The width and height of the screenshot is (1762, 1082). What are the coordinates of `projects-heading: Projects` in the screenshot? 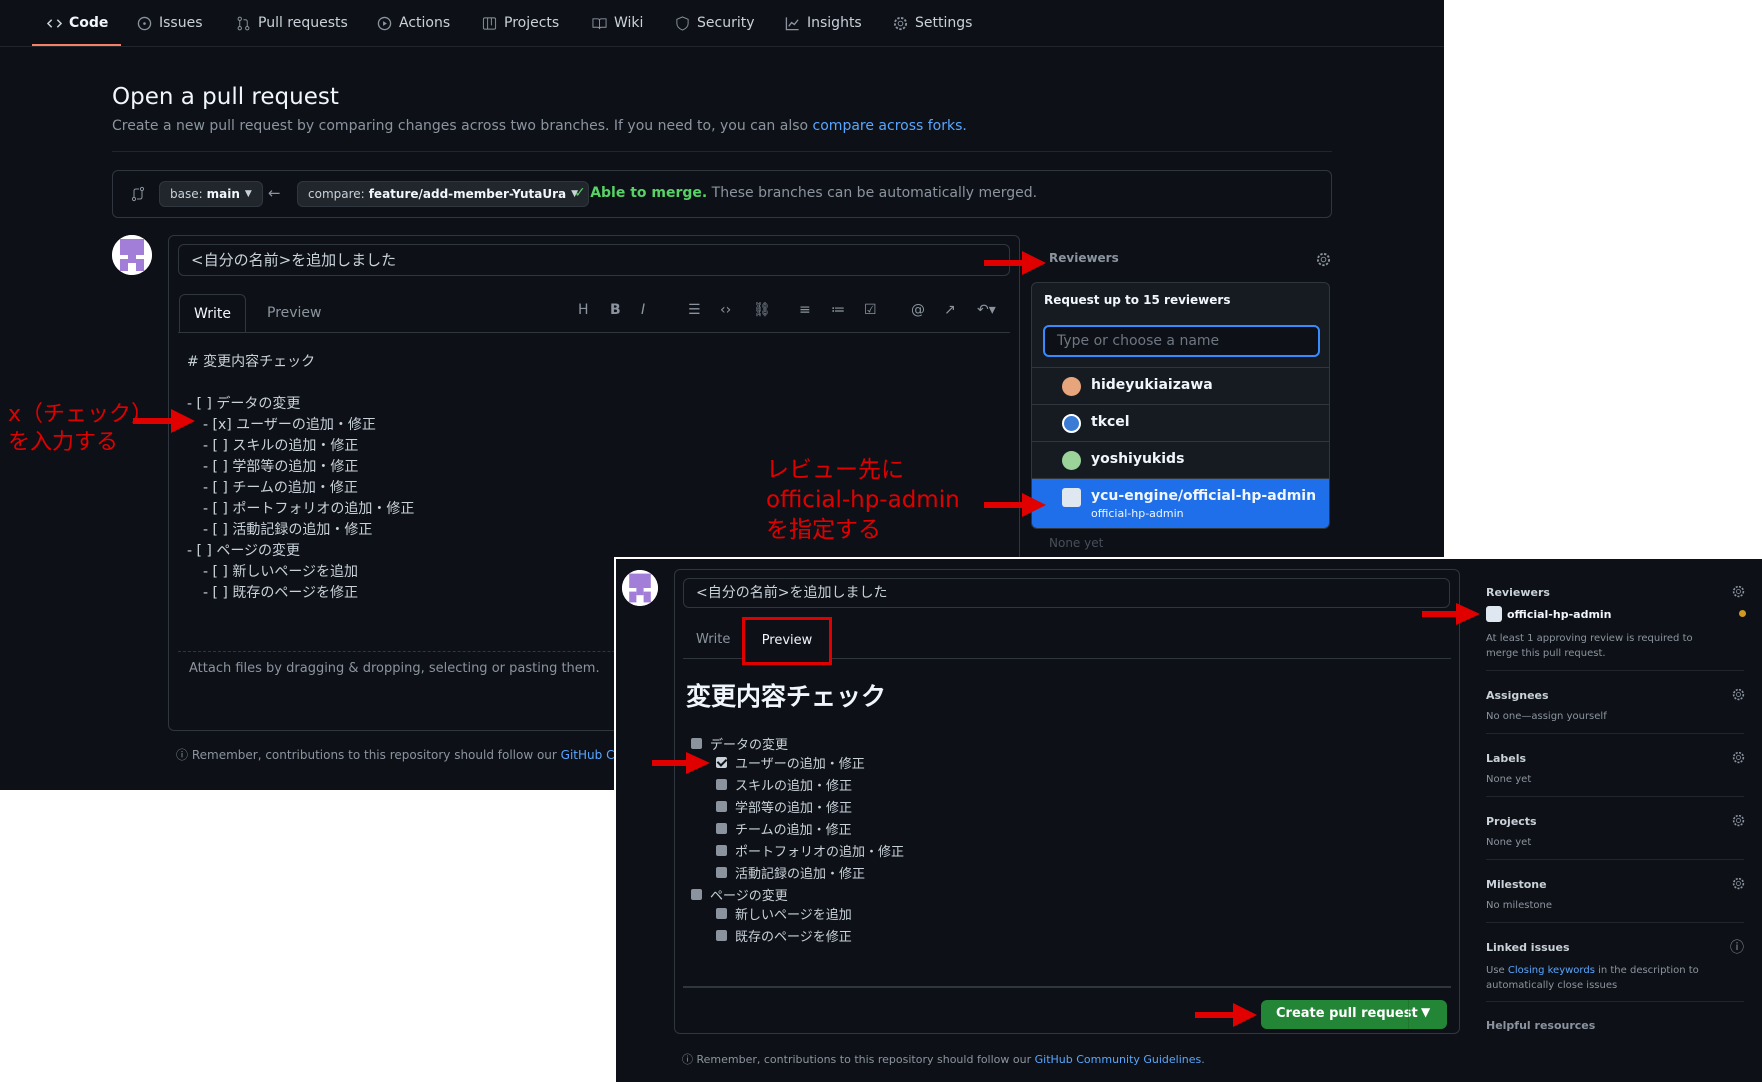 It's located at (1511, 821).